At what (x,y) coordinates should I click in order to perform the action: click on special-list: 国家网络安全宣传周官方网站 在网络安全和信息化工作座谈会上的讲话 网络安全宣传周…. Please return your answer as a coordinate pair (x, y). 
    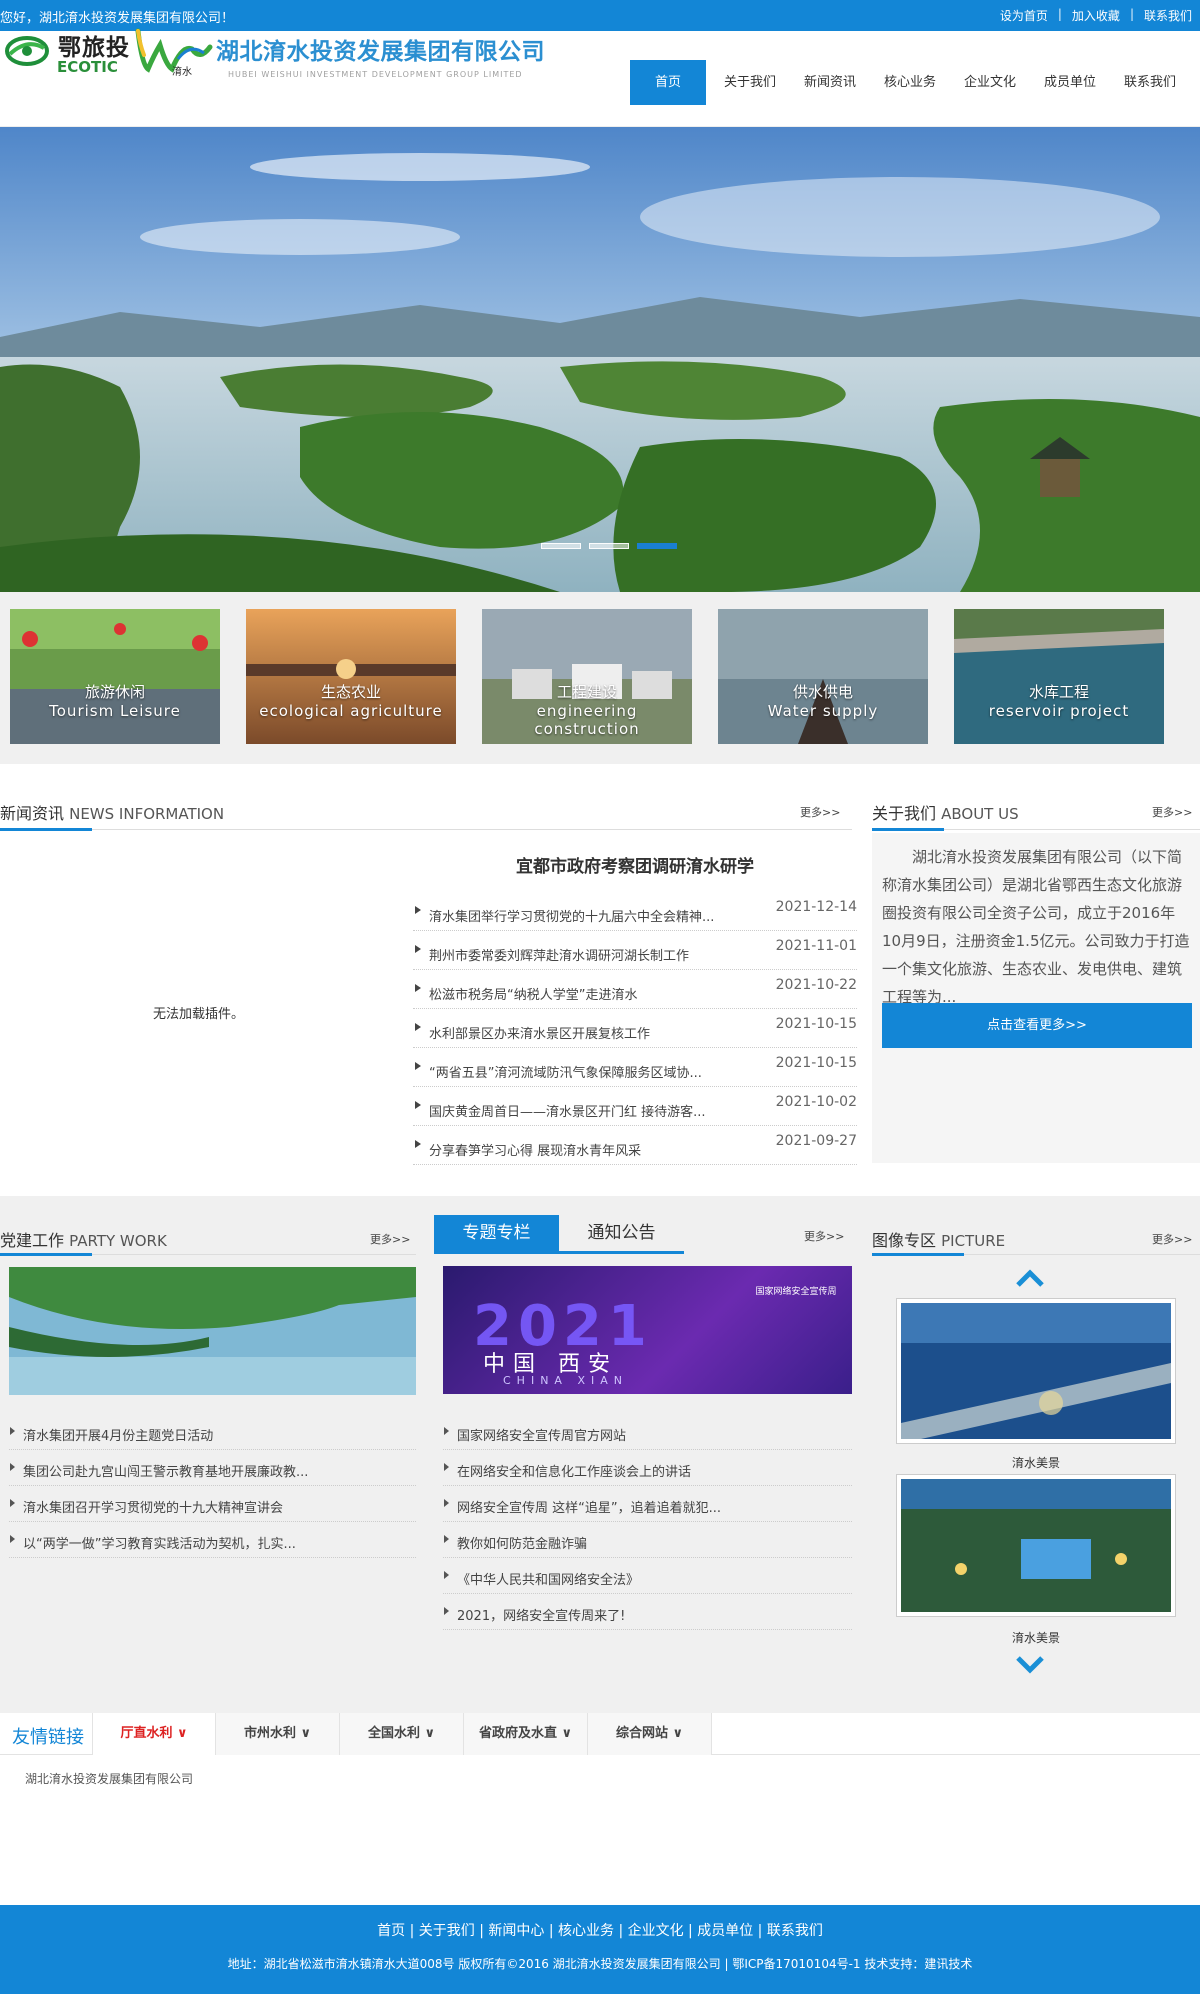
    Looking at the image, I should click on (647, 1522).